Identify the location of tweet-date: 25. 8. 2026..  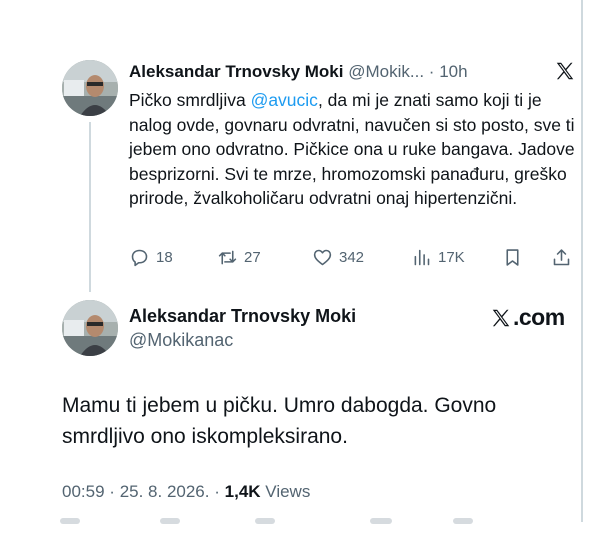
(165, 491).